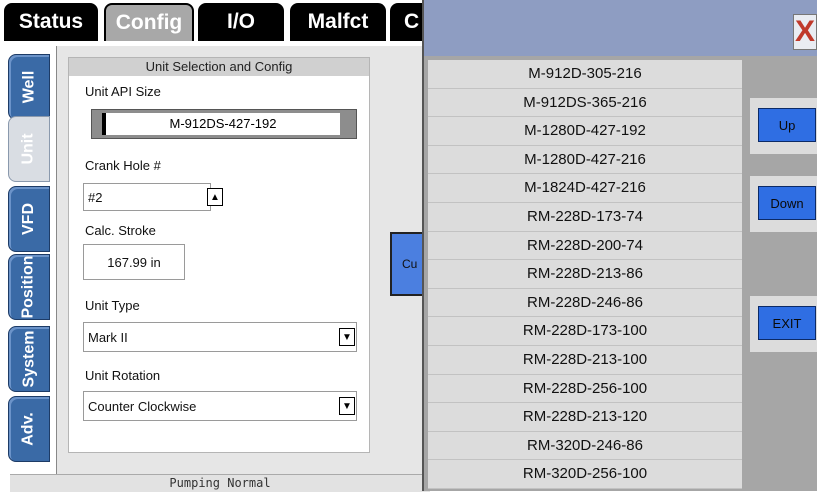 The image size is (817, 492). I want to click on tab-io: I/O, so click(241, 22).